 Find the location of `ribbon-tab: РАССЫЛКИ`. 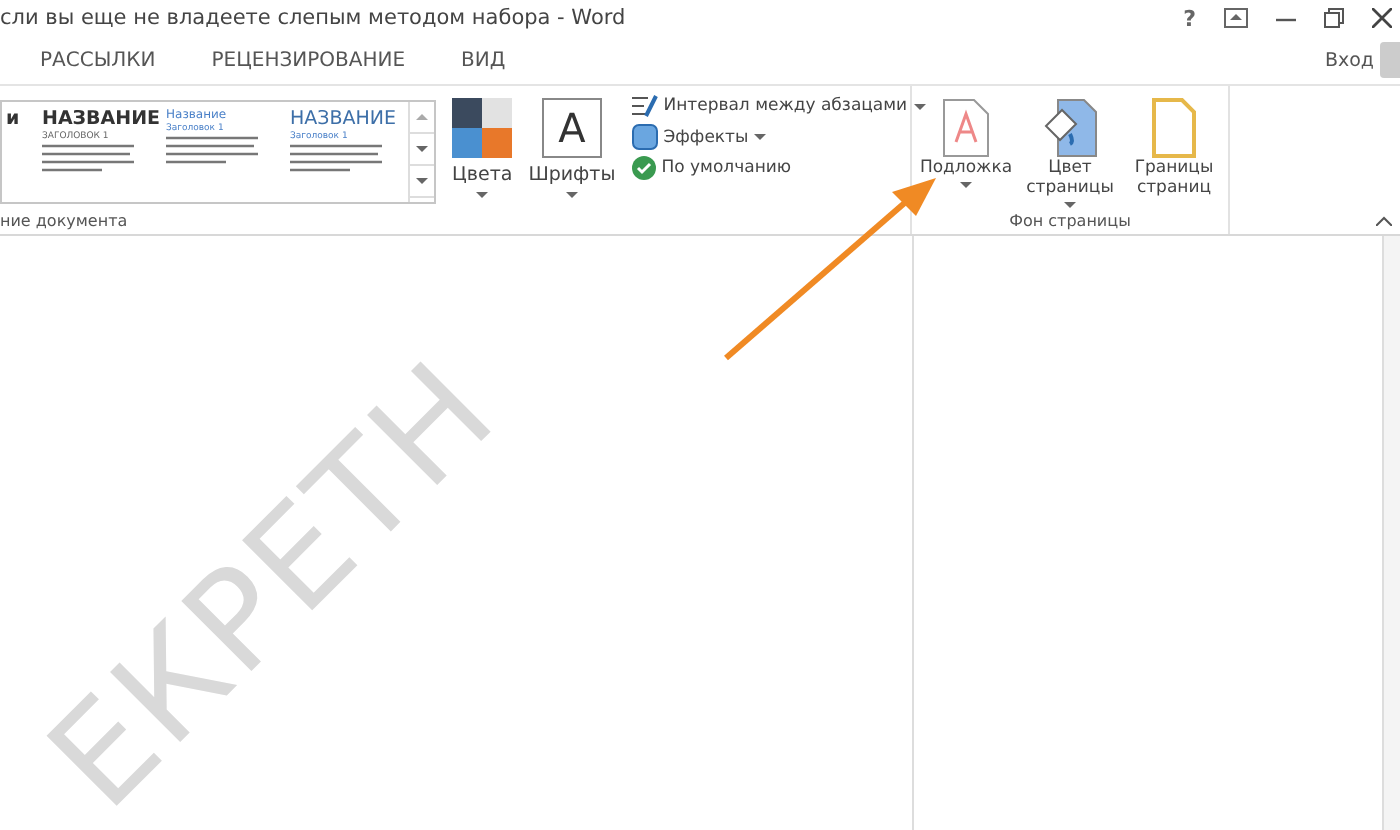

ribbon-tab: РАССЫЛКИ is located at coordinates (98, 60).